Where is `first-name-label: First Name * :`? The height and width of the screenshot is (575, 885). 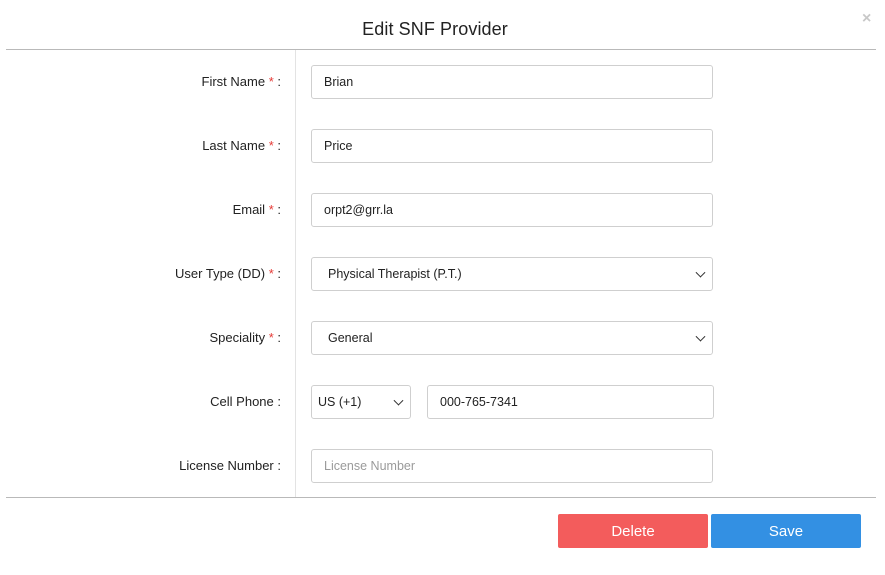
first-name-label: First Name * : is located at coordinates (241, 81).